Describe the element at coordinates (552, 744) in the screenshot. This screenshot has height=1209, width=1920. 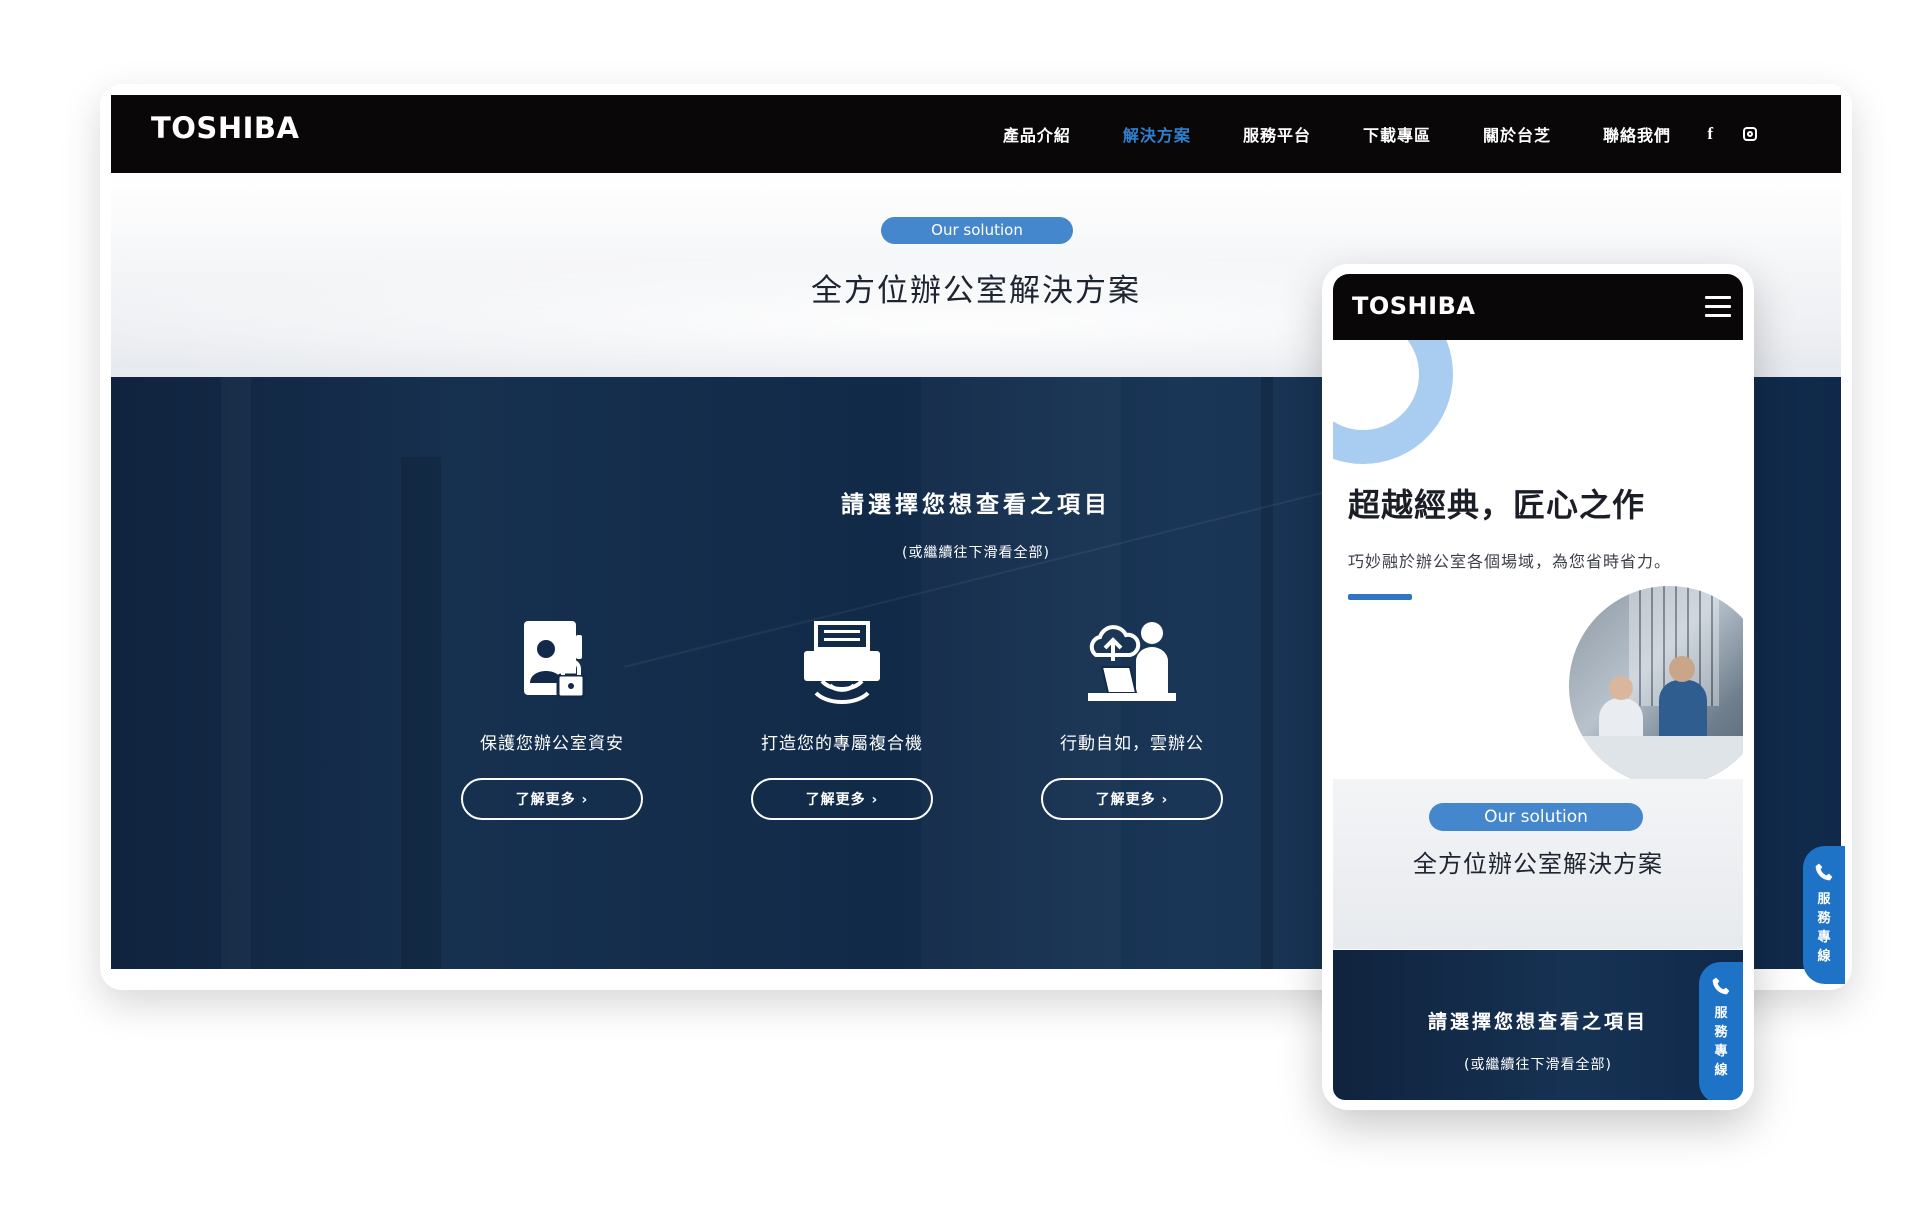
I see `feature-label: 保護您辦公室資安` at that location.